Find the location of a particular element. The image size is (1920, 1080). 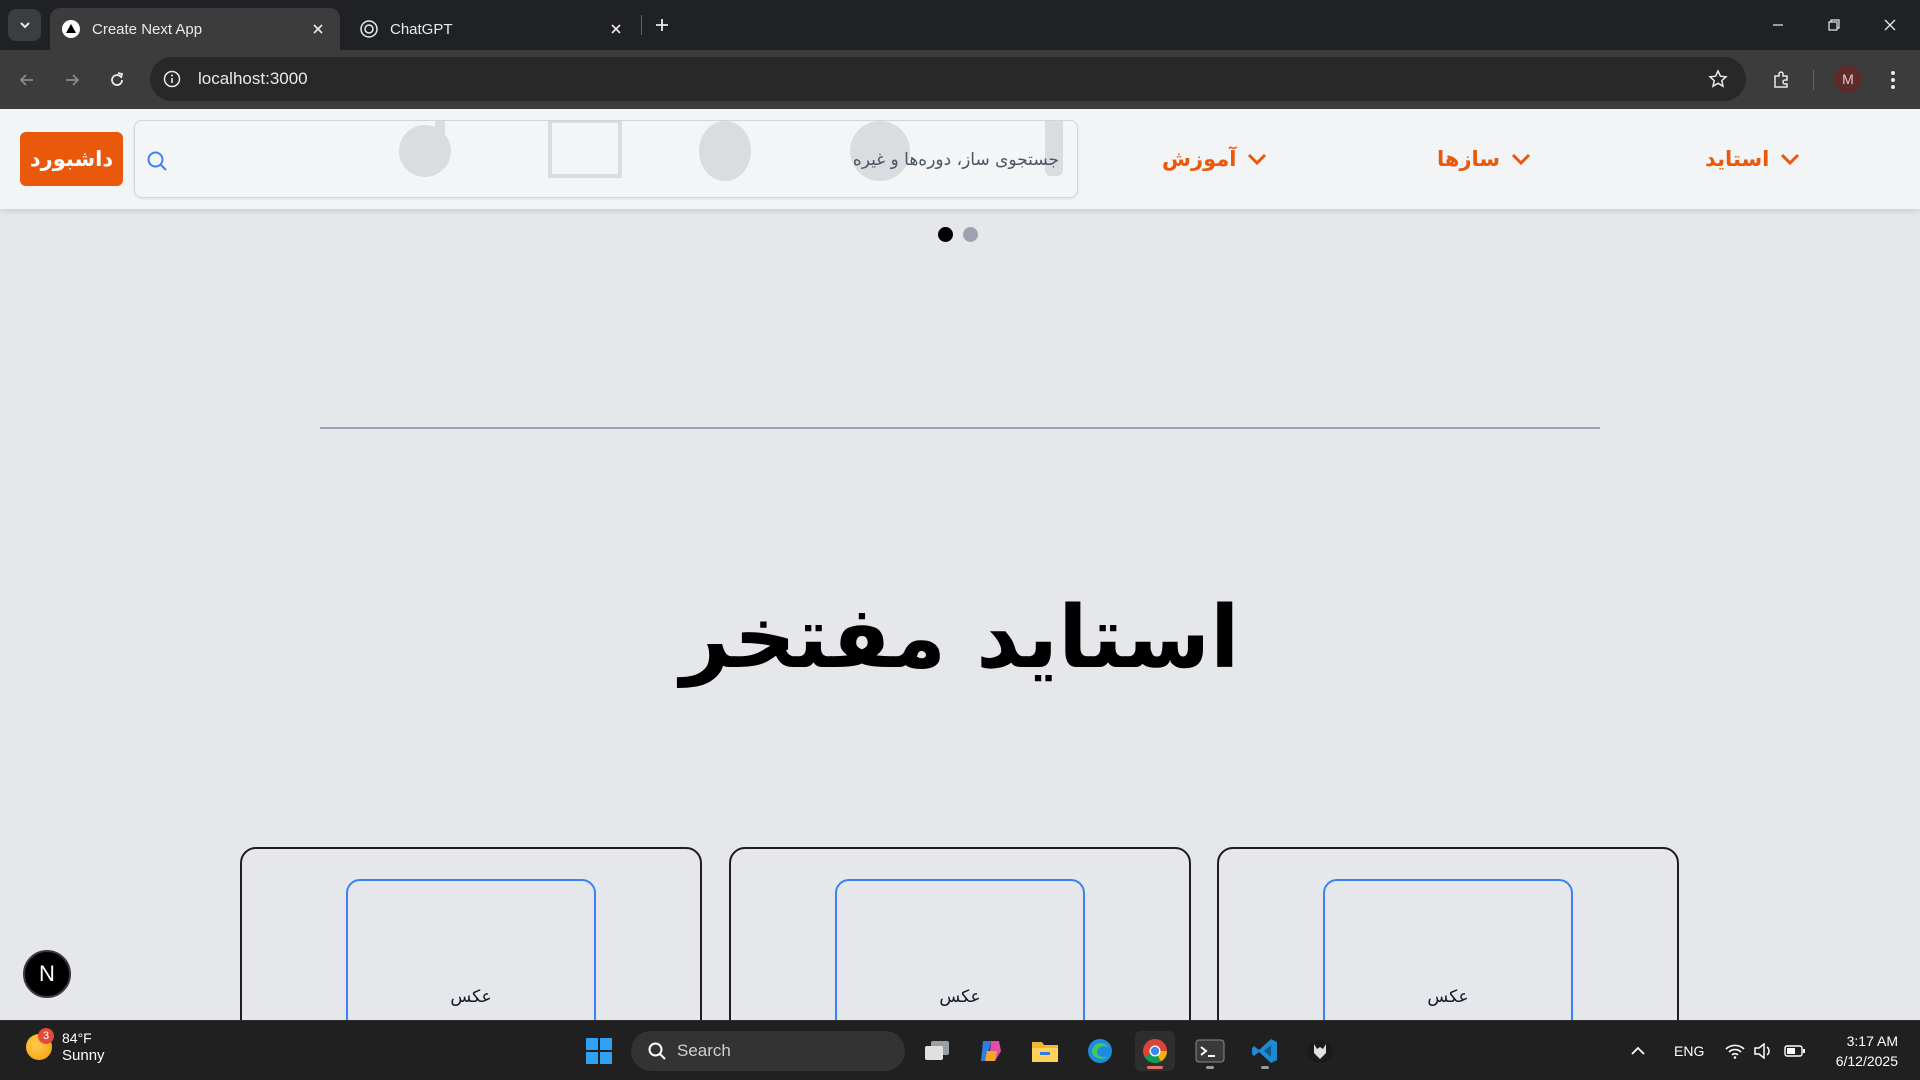

file-explorer-button is located at coordinates (1045, 1051).